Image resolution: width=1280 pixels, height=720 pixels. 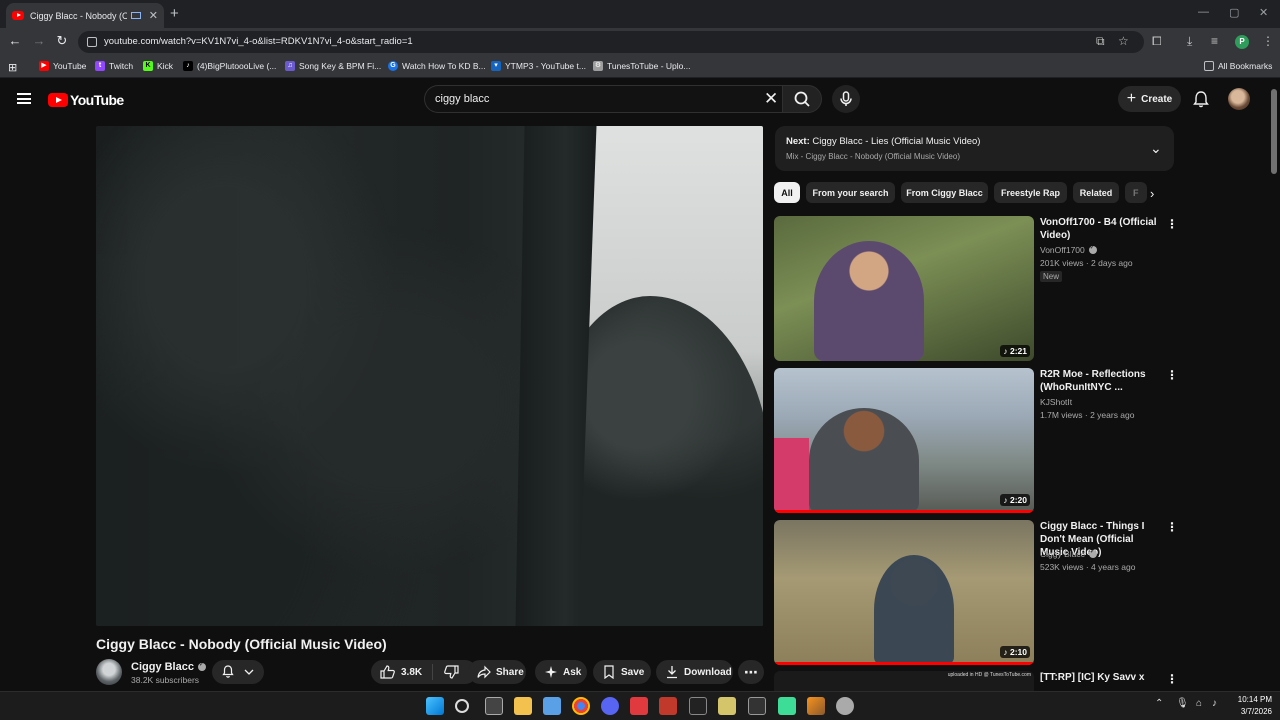 I want to click on window-close-icon: ✕, so click(x=1263, y=12).